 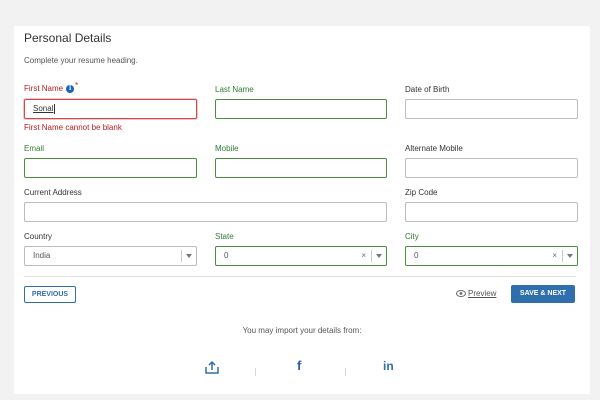 What do you see at coordinates (55, 108) in the screenshot?
I see `text-caret` at bounding box center [55, 108].